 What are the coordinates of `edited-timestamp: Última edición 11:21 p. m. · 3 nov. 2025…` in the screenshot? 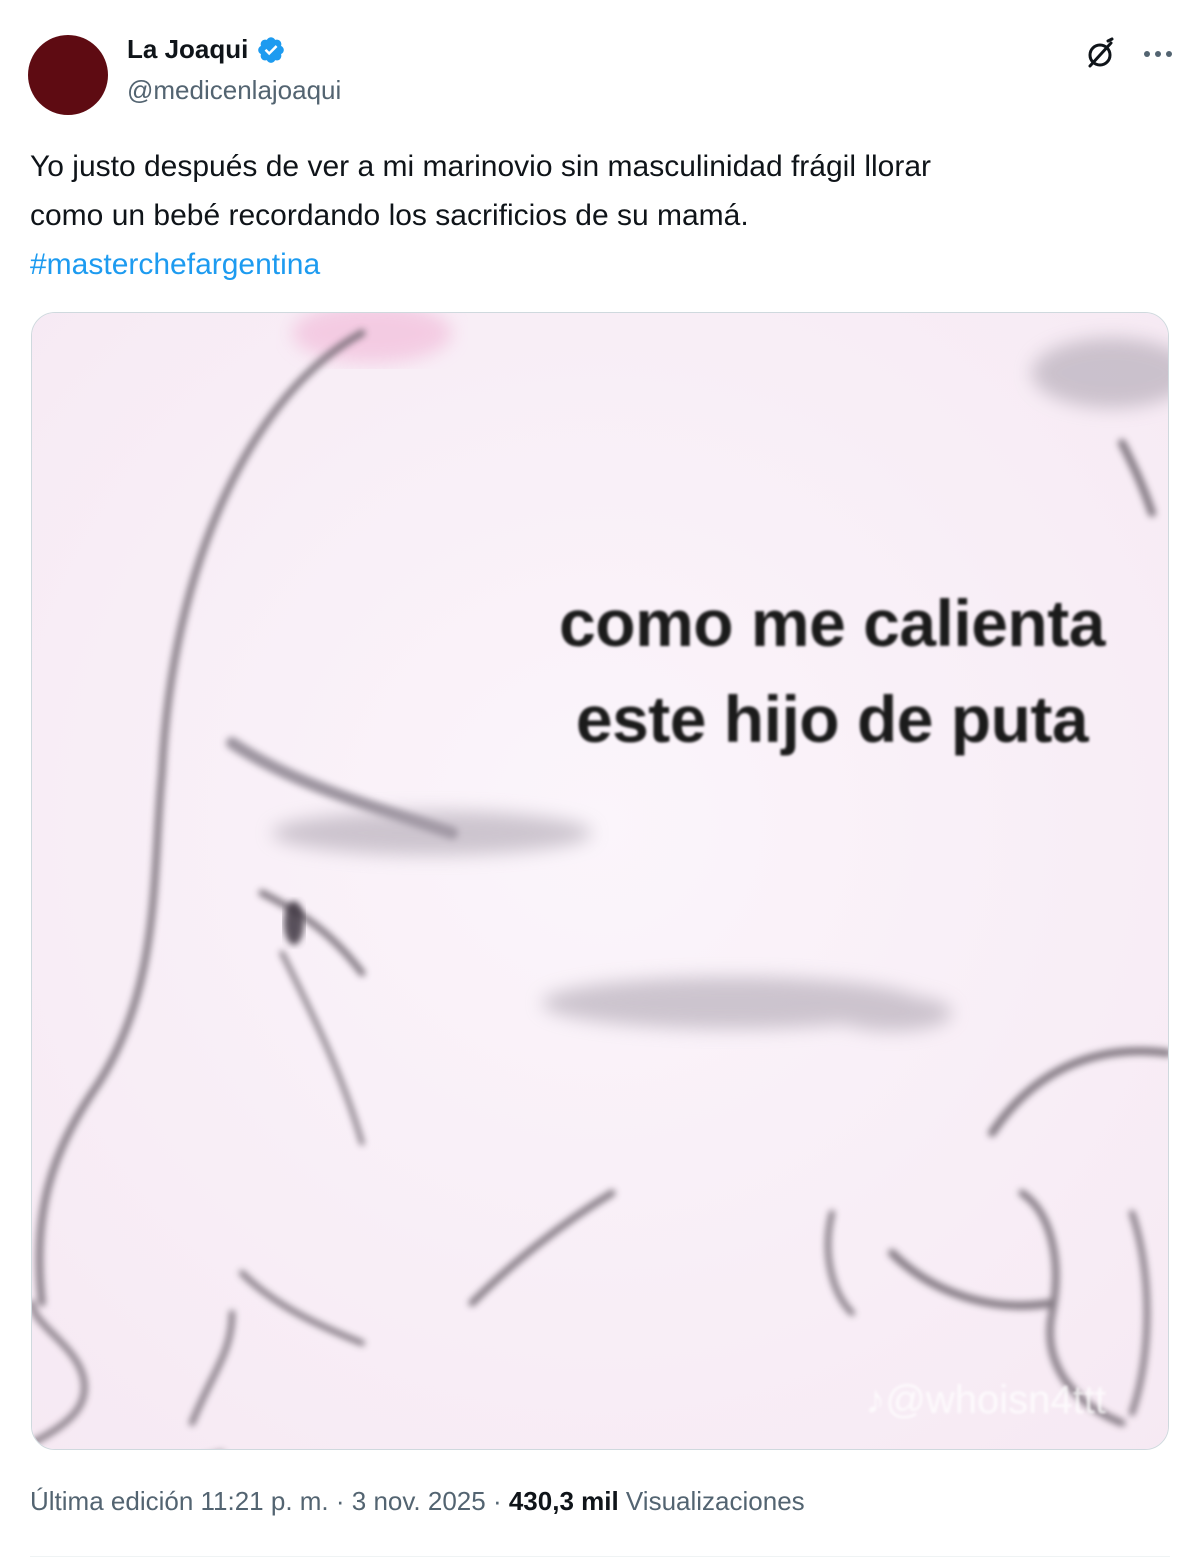 It's located at (269, 1501).